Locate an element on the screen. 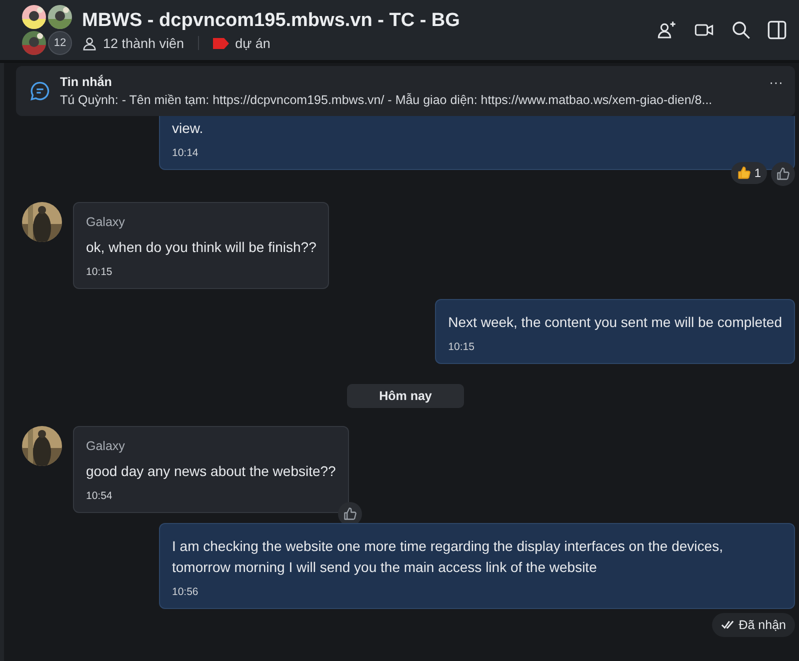 This screenshot has width=799, height=661. pinned-label: Tin nhắn is located at coordinates (86, 82).